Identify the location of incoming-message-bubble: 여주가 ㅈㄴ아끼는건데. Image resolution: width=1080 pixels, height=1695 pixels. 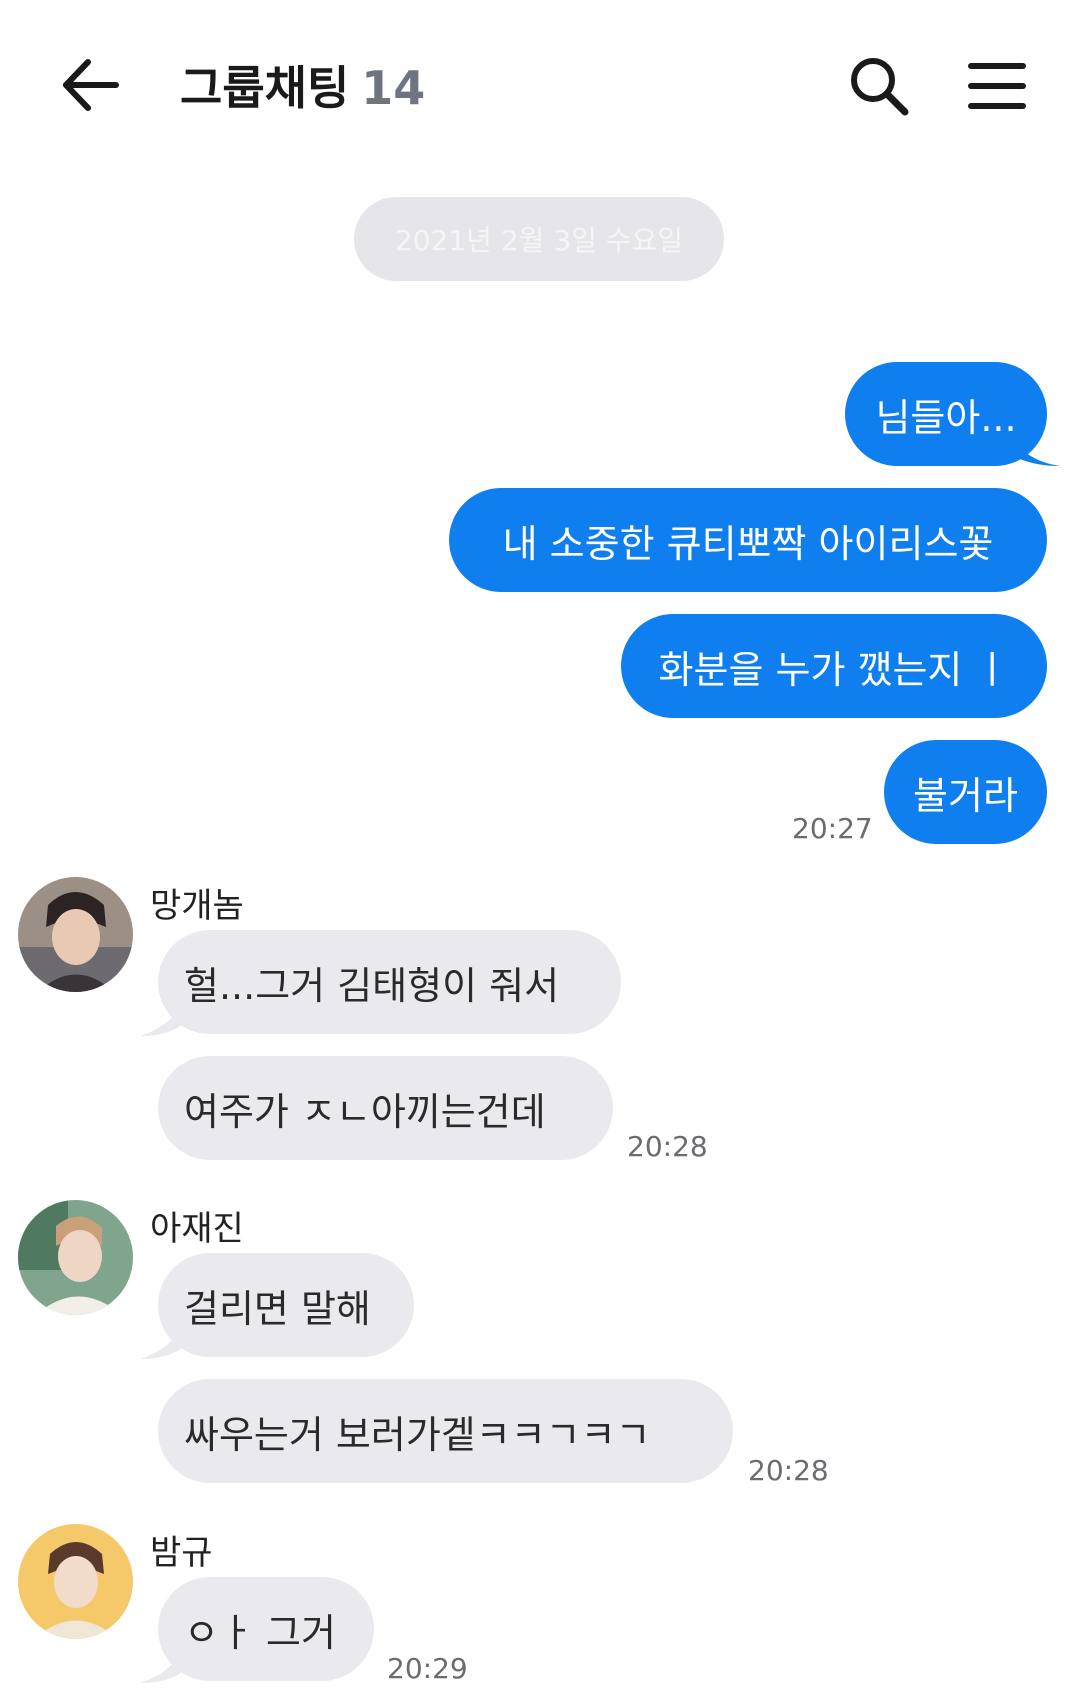
(385, 1108).